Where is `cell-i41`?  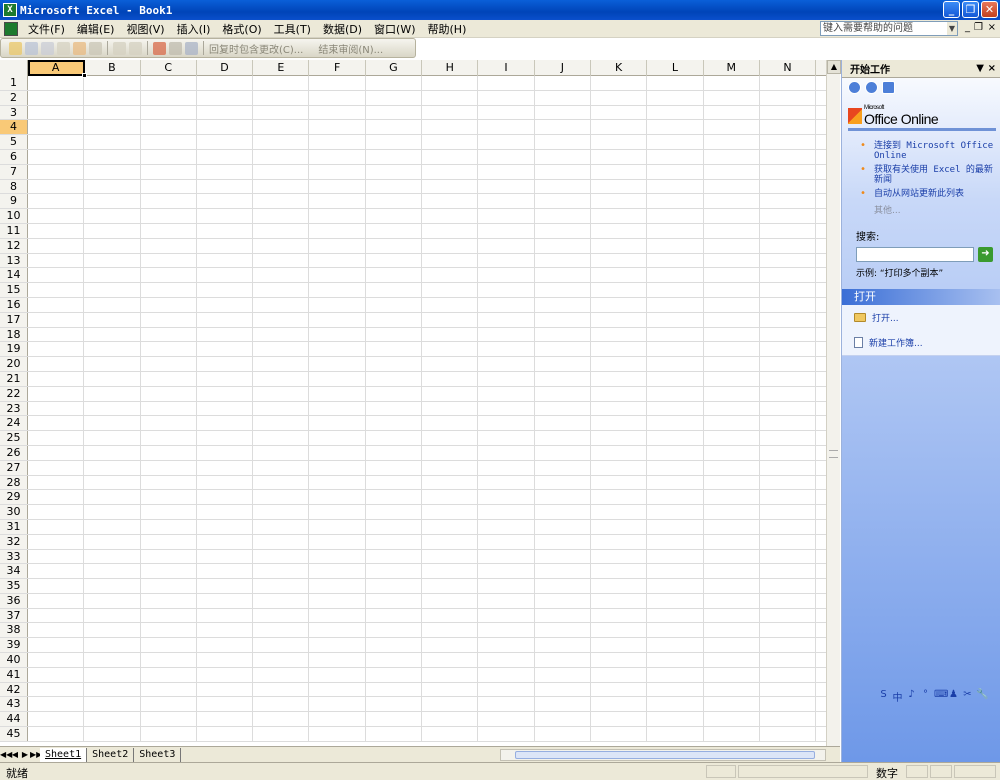
cell-i41 is located at coordinates (506, 674).